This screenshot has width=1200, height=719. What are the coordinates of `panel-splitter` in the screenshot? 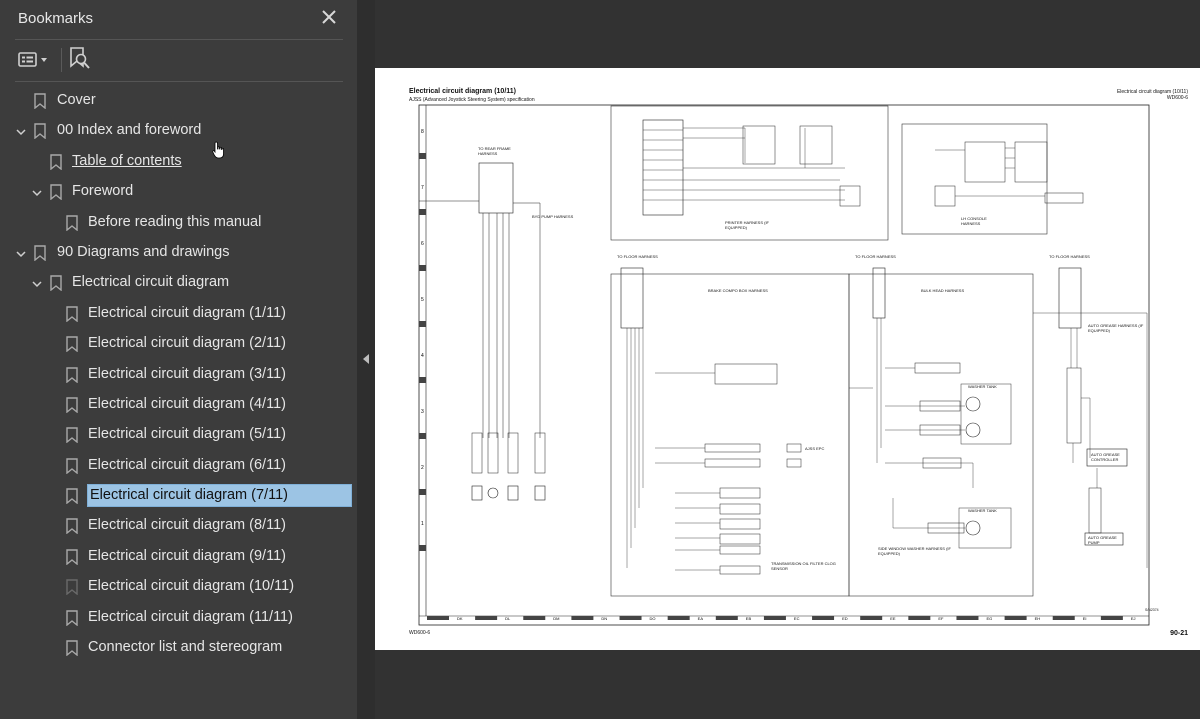 It's located at (366, 359).